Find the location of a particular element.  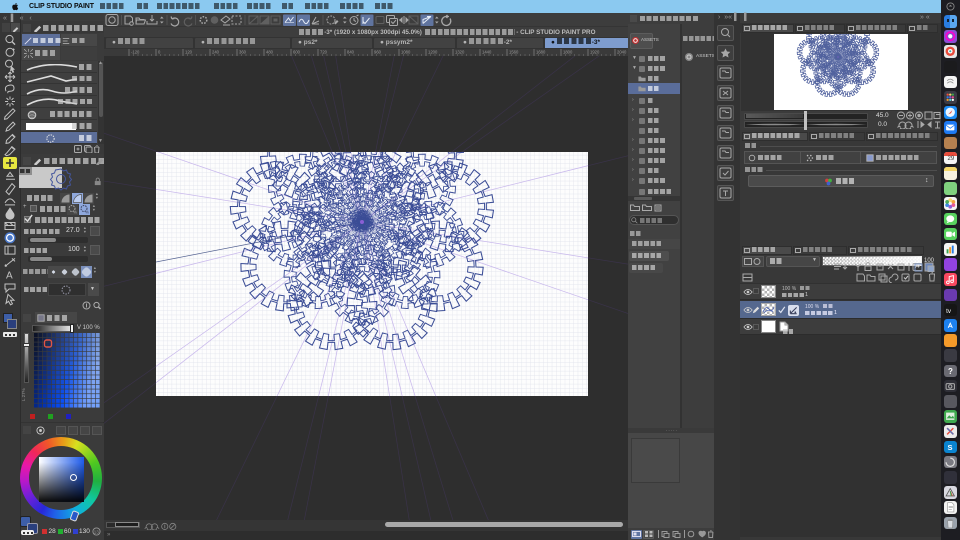

svg-text: 960 is located at coordinates (378, 52).